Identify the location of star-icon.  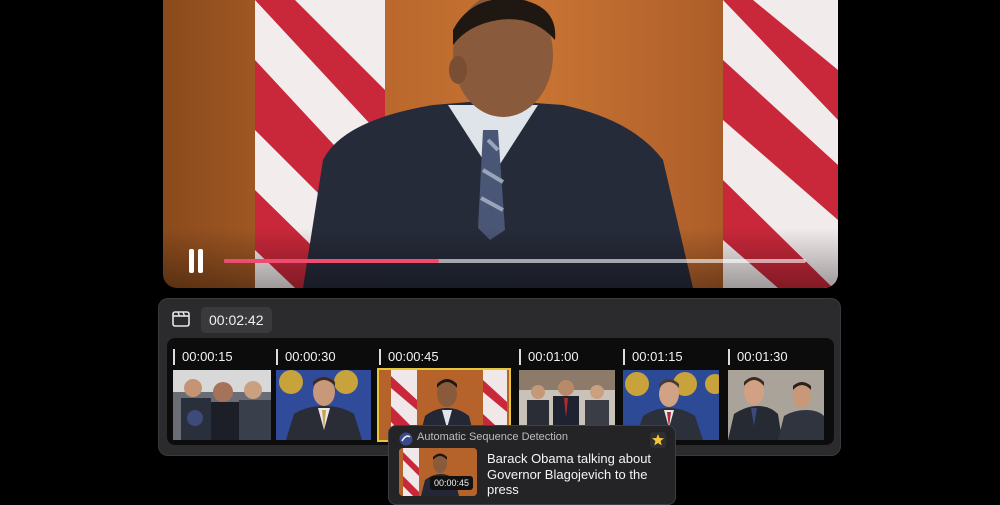
(658, 440).